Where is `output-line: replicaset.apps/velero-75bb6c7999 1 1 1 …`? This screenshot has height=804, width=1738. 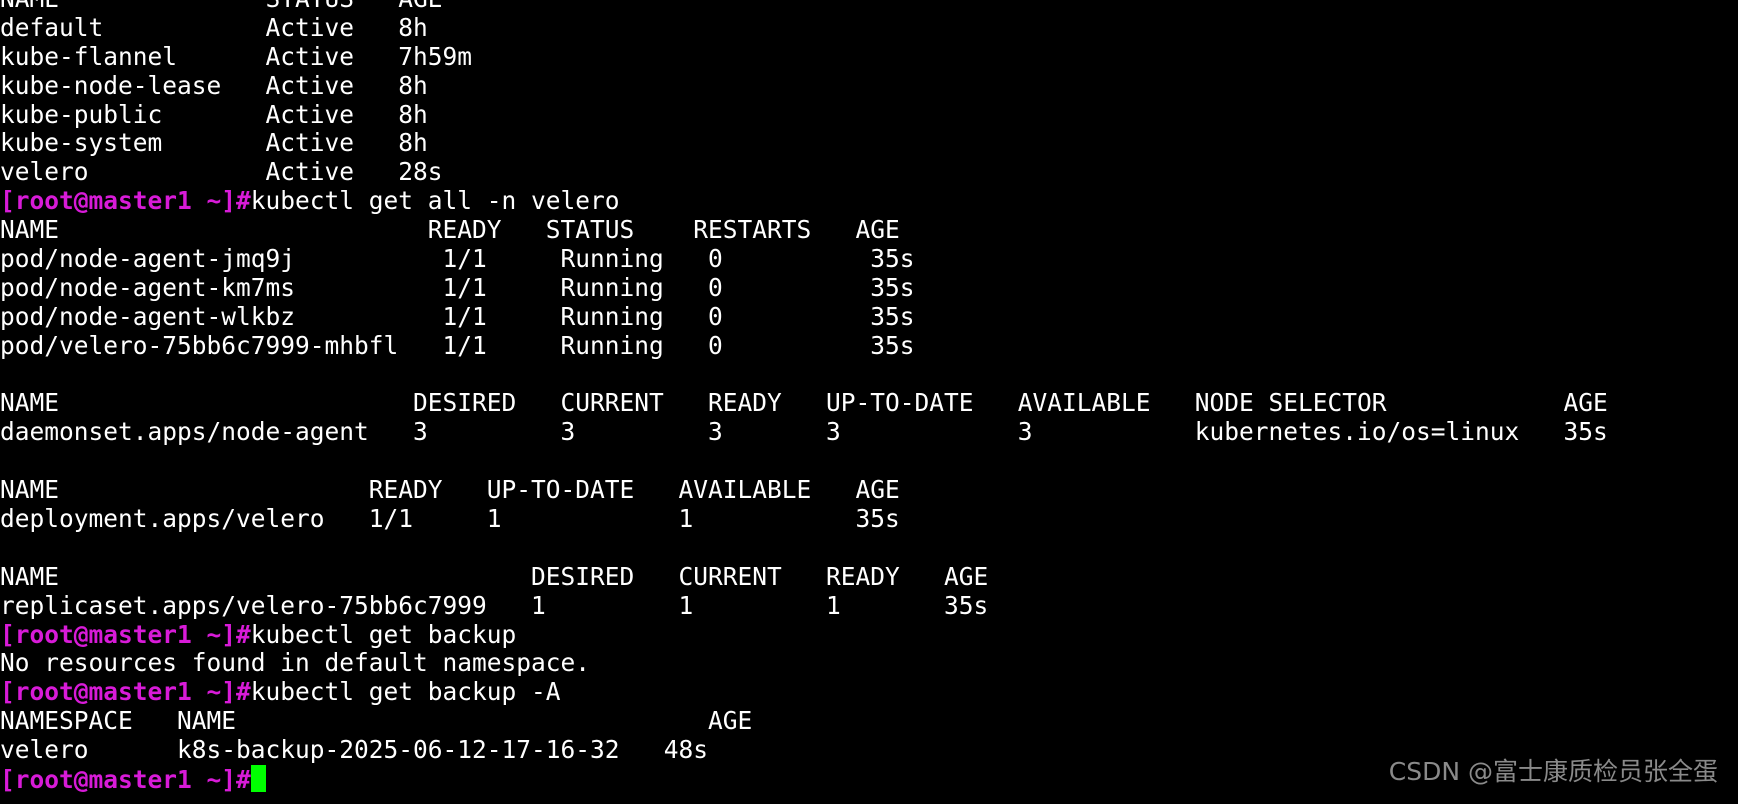
output-line: replicaset.apps/velero-75bb6c7999 1 1 1 … is located at coordinates (494, 605).